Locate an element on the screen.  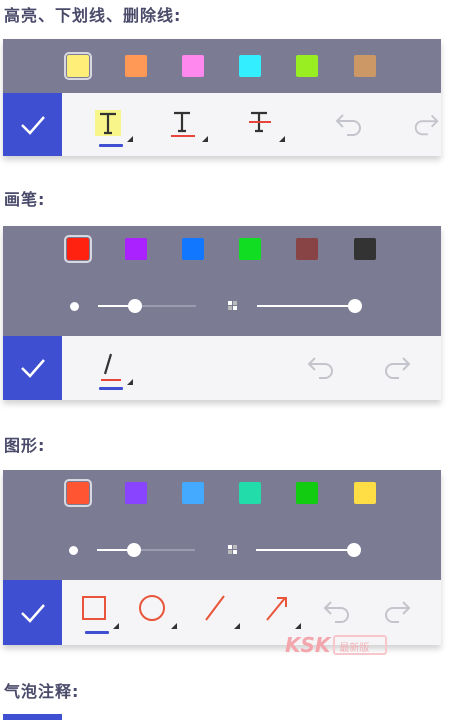
bubble-panel-top-edge is located at coordinates (32, 717).